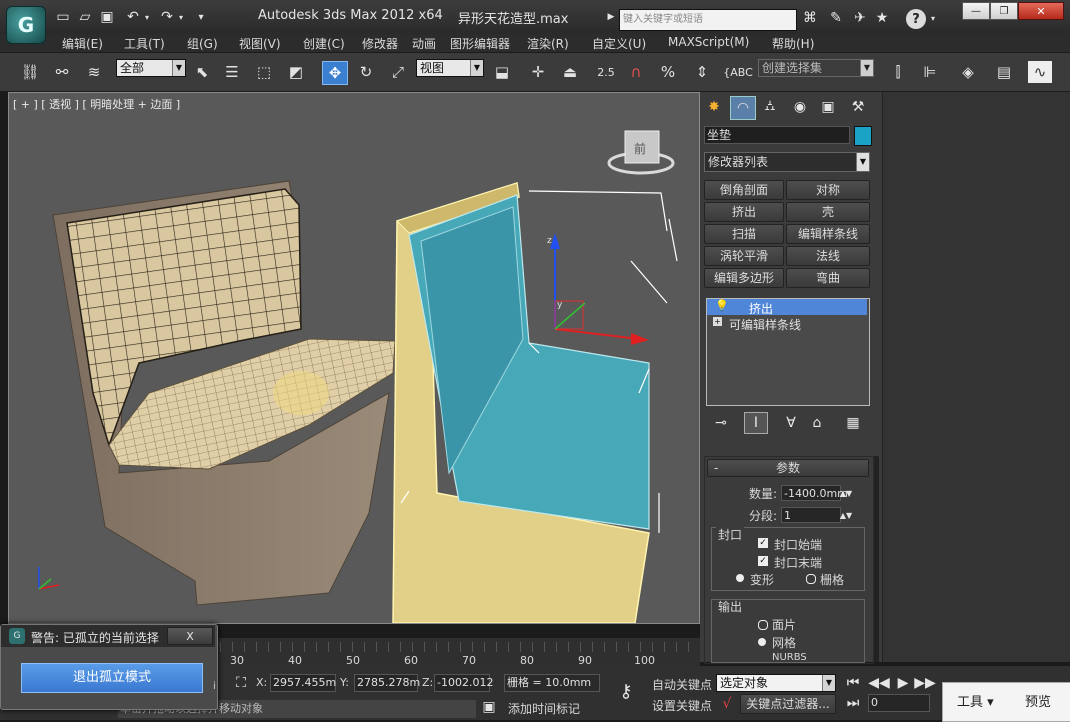  I want to click on layer-manager-icon: ◈, so click(968, 72).